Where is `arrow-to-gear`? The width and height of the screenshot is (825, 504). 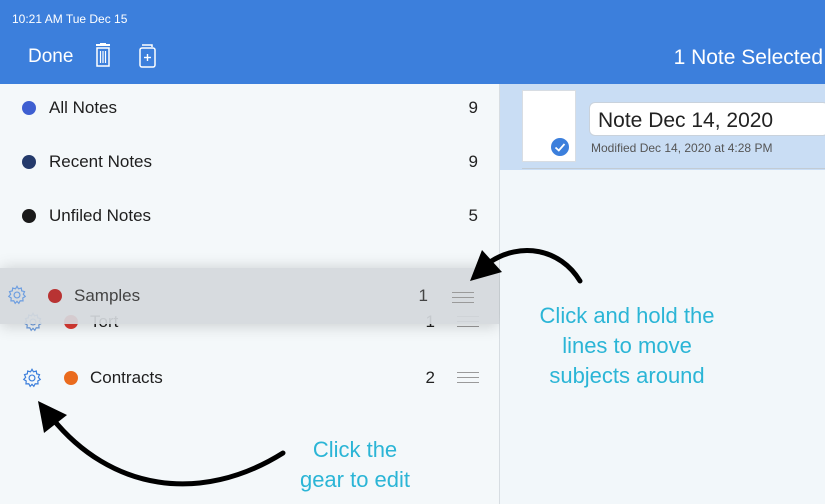
arrow-to-gear is located at coordinates (162, 444).